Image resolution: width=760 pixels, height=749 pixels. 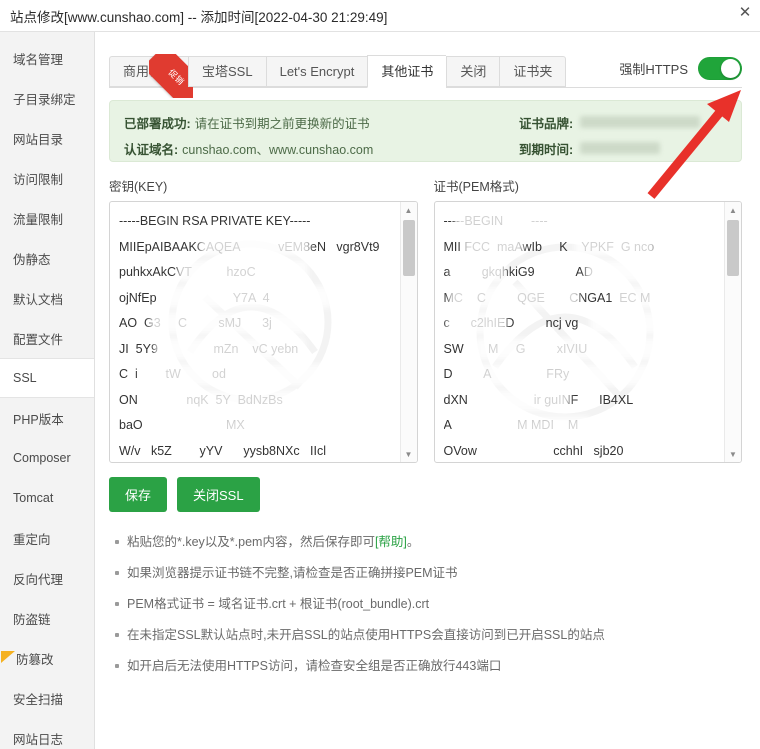 I want to click on cert-text-line: -----BEGIN ----, so click(x=495, y=221).